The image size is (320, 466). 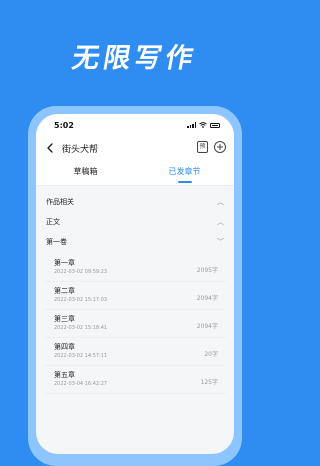 What do you see at coordinates (211, 354) in the screenshot?
I see `chapter-word-count: 20字` at bounding box center [211, 354].